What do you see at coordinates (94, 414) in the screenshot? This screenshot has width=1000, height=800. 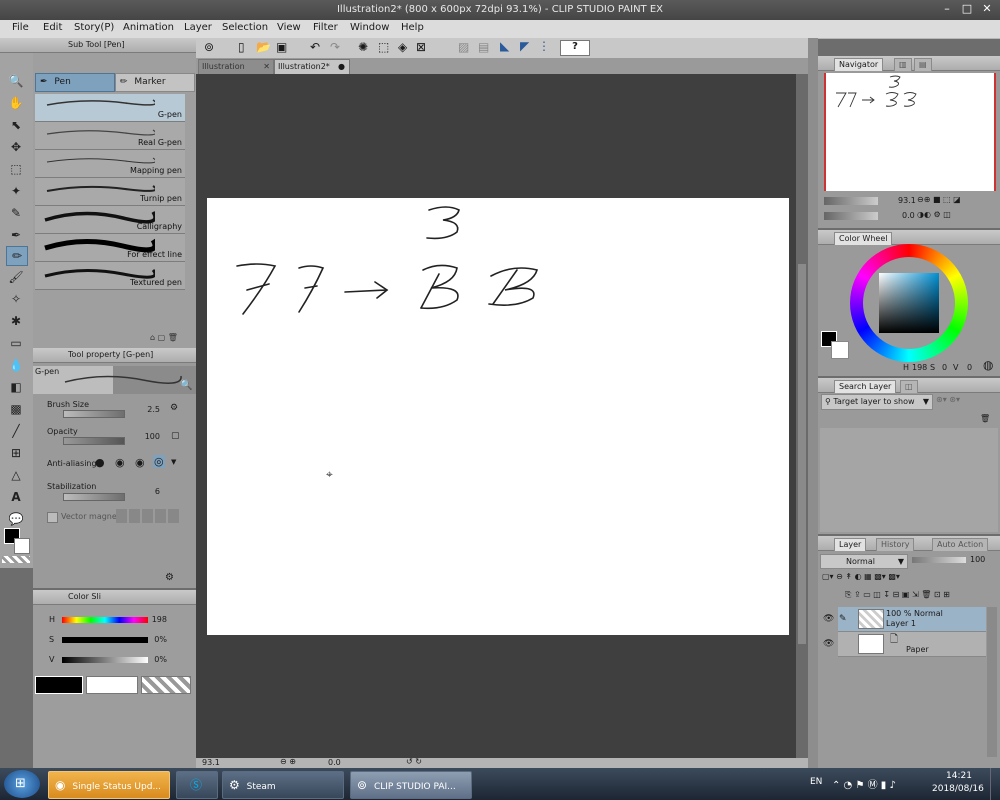 I see `brush-size-slider` at bounding box center [94, 414].